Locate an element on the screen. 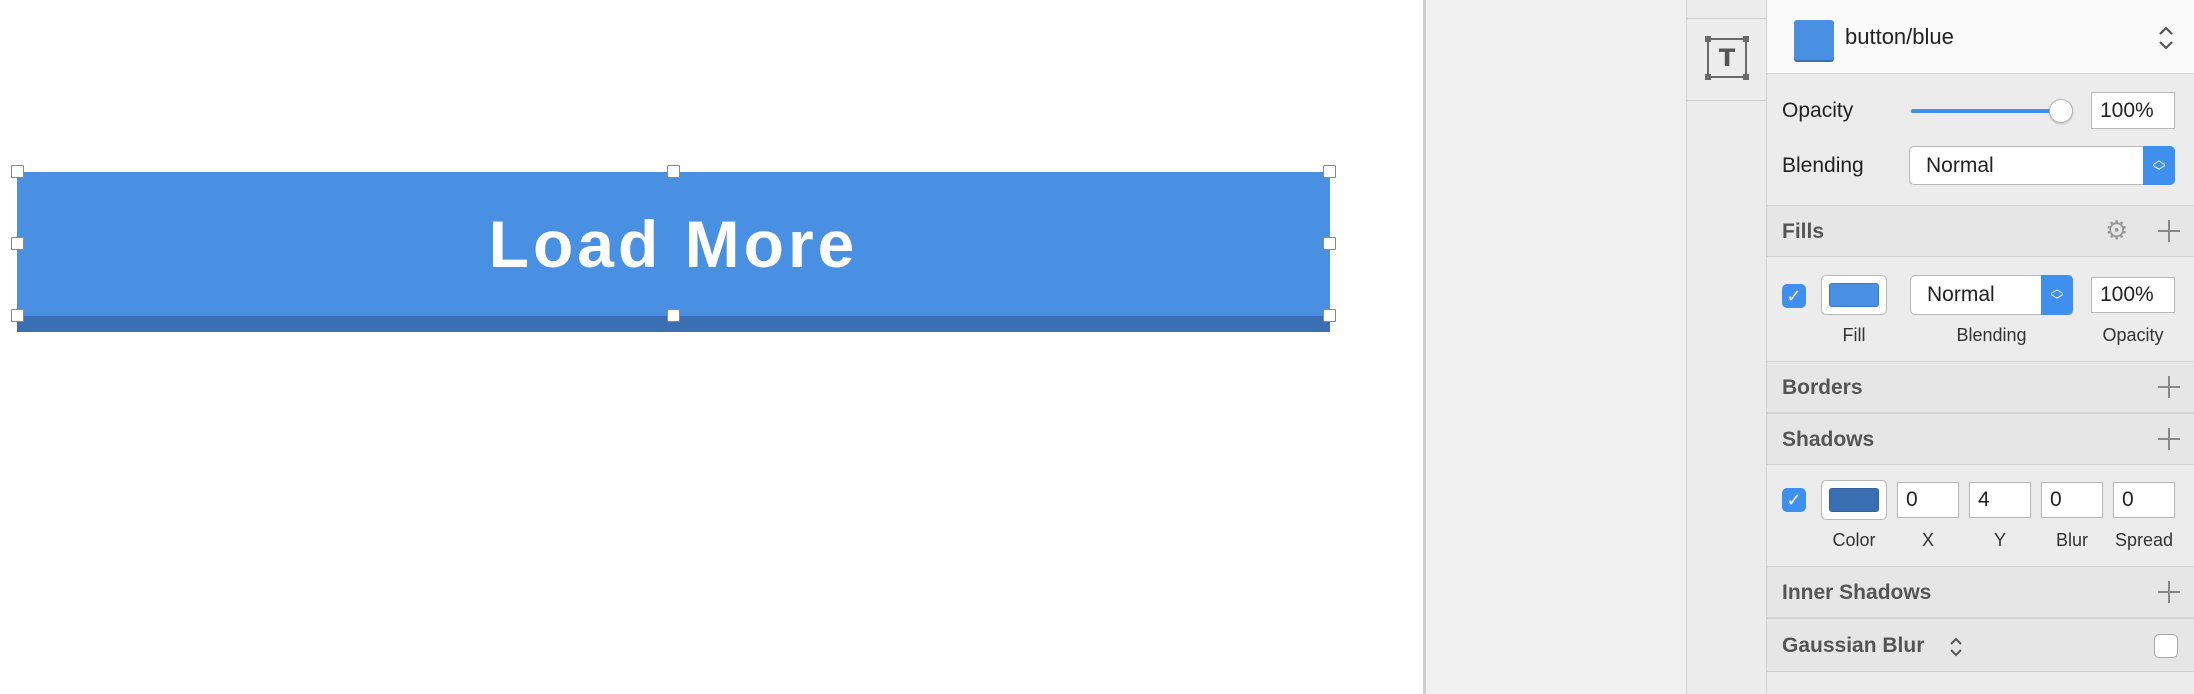  shadows-section-header: Shadows is located at coordinates (1980, 439).